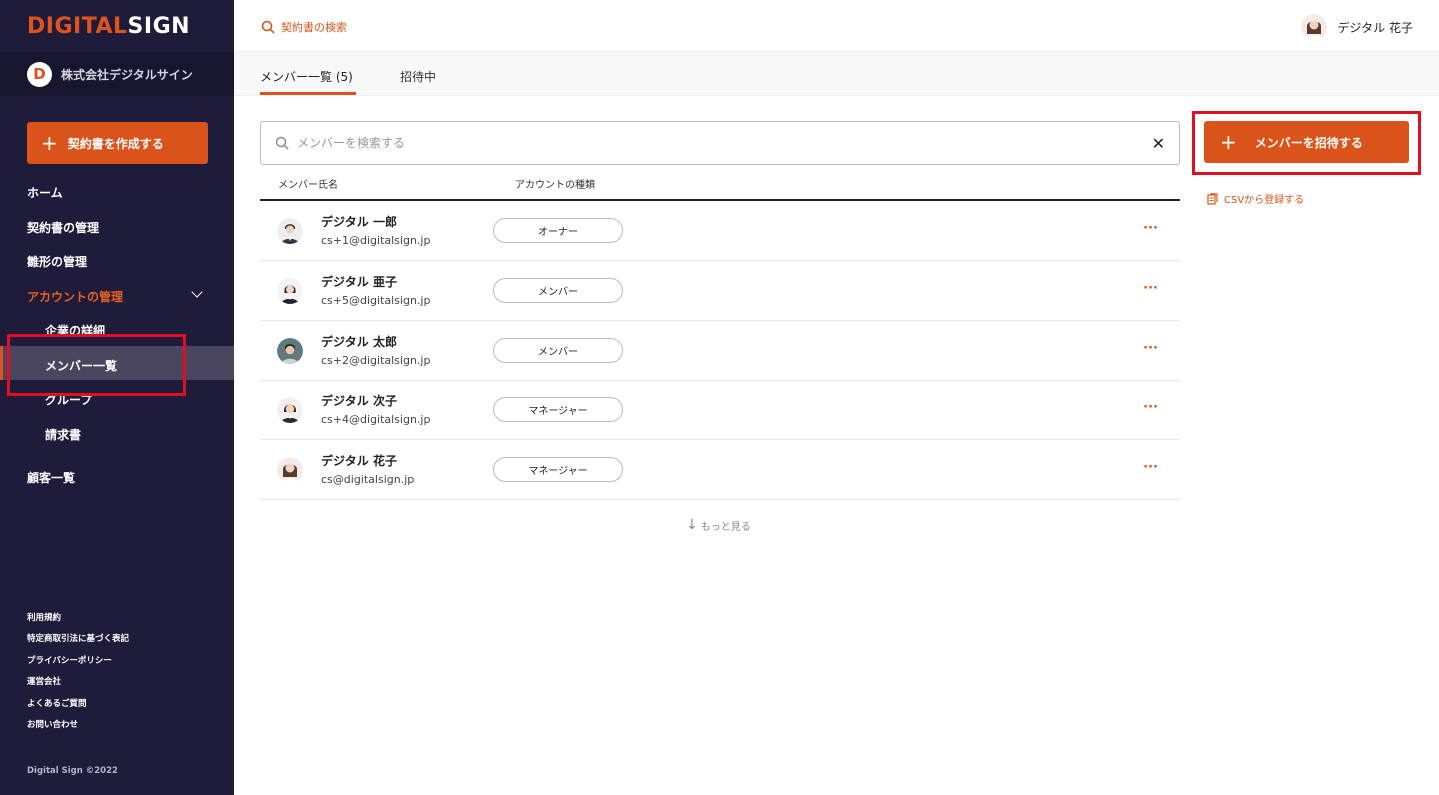 This screenshot has height=795, width=1439. What do you see at coordinates (1255, 198) in the screenshot?
I see `csv-import-link: CSVから登録する` at bounding box center [1255, 198].